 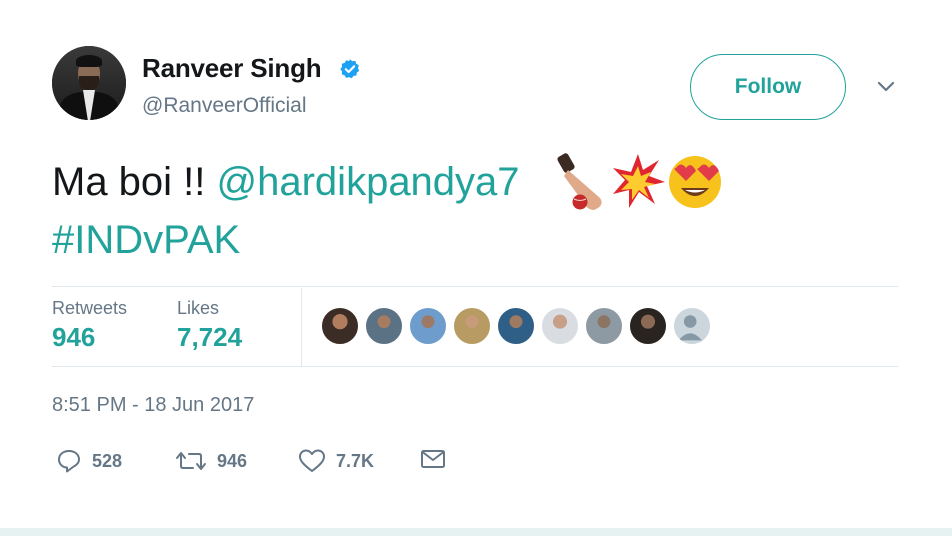 I want to click on chevron-down-icon, so click(x=886, y=87).